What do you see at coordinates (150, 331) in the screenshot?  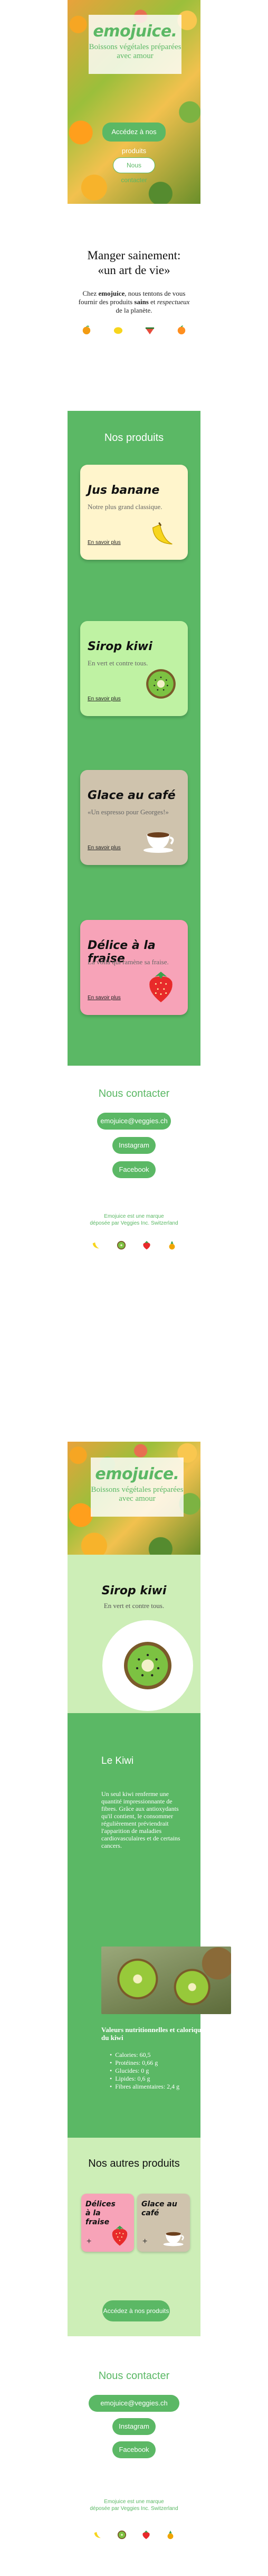 I see `watermelon-icon` at bounding box center [150, 331].